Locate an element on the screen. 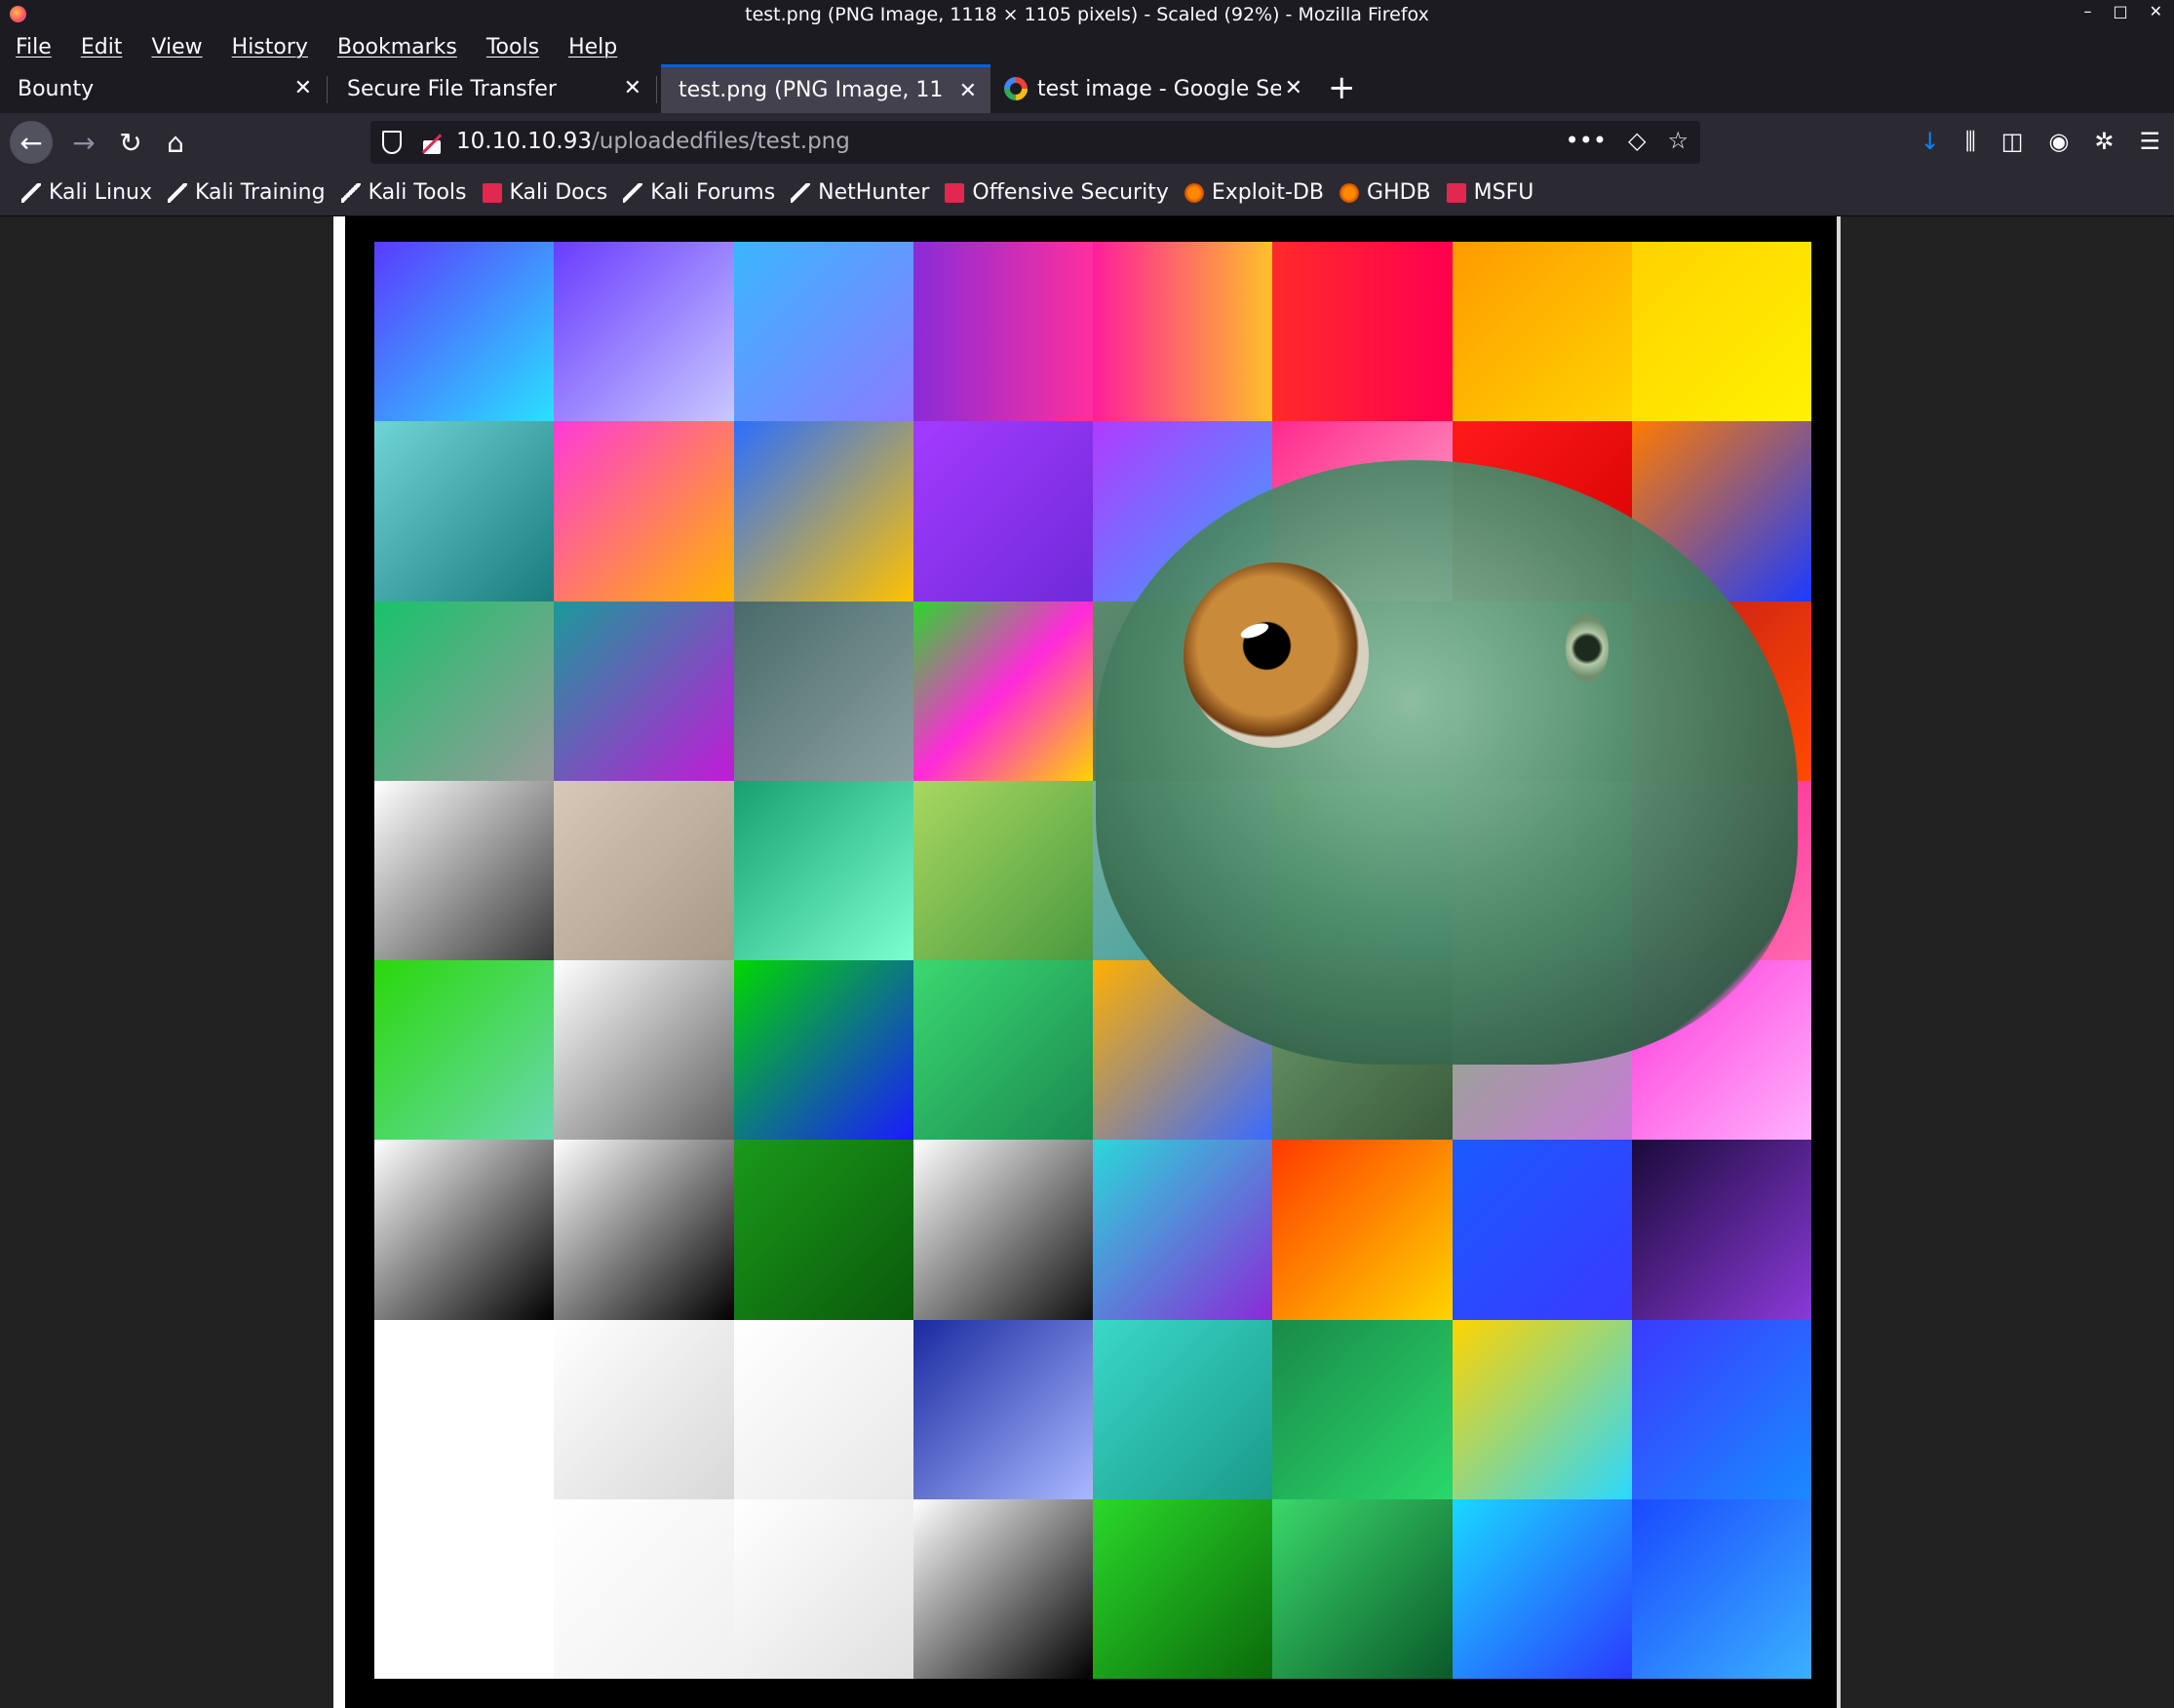 The image size is (2174, 1708). bookmark-ghdb: GHDB is located at coordinates (1385, 192).